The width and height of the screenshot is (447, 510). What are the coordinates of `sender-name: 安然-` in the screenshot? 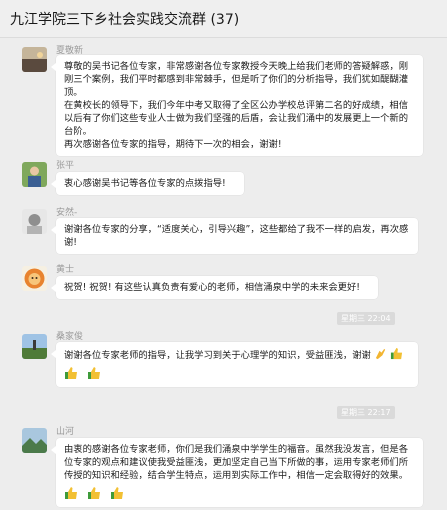 It's located at (67, 213).